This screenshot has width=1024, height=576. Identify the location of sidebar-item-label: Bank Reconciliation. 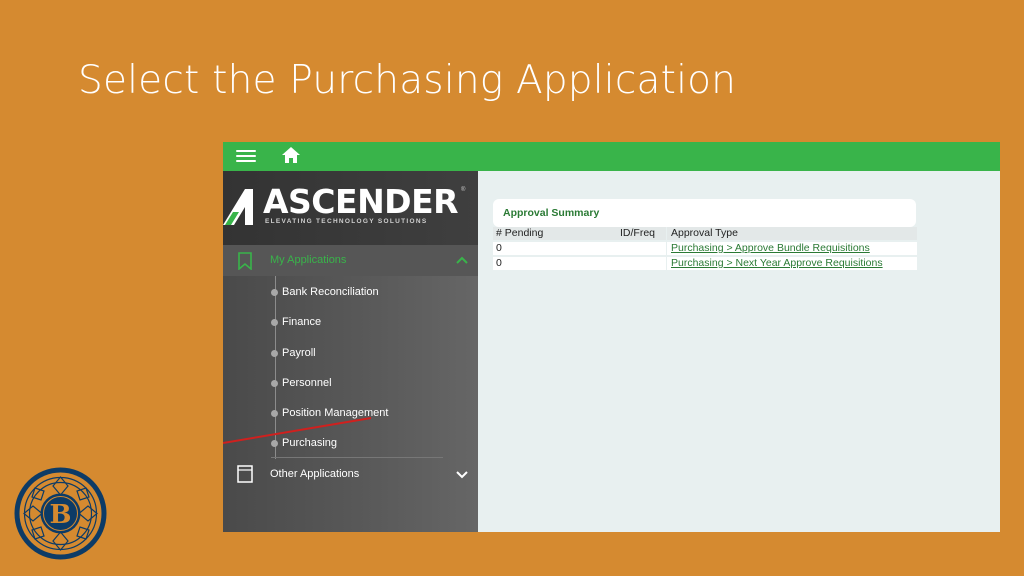
(330, 292).